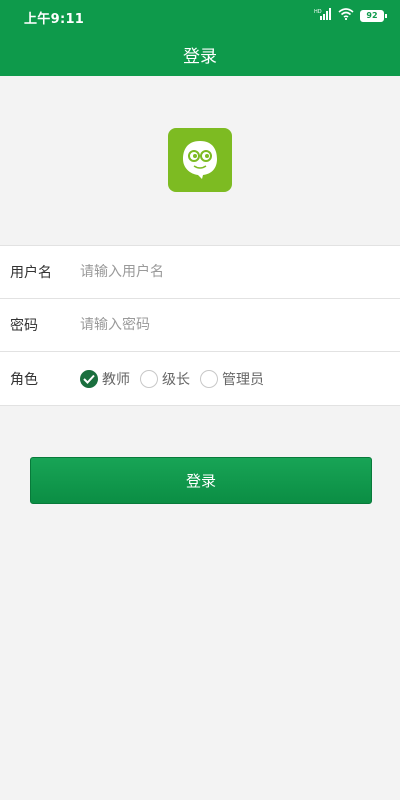  Describe the element at coordinates (243, 379) in the screenshot. I see `role-option-label: 管理员` at that location.